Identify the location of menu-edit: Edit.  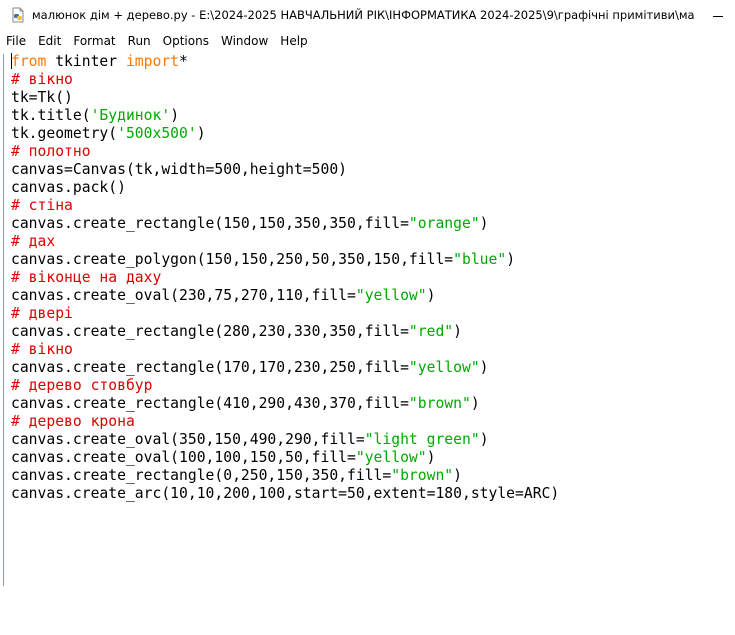
(49, 41).